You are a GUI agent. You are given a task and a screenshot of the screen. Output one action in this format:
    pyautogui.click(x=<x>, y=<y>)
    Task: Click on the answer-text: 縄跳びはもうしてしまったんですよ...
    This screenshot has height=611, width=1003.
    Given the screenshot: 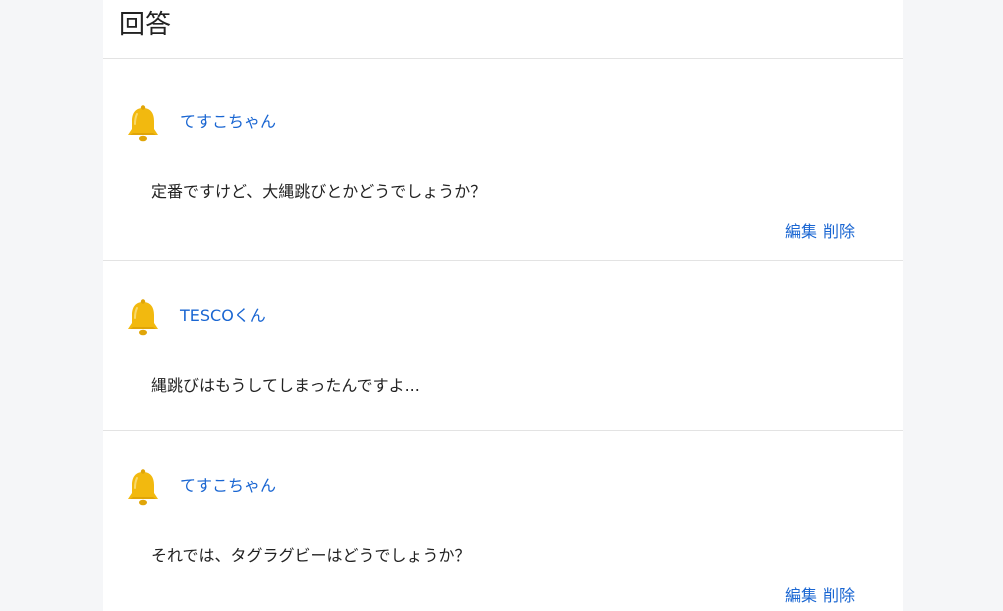 What is the action you would take?
    pyautogui.click(x=285, y=385)
    